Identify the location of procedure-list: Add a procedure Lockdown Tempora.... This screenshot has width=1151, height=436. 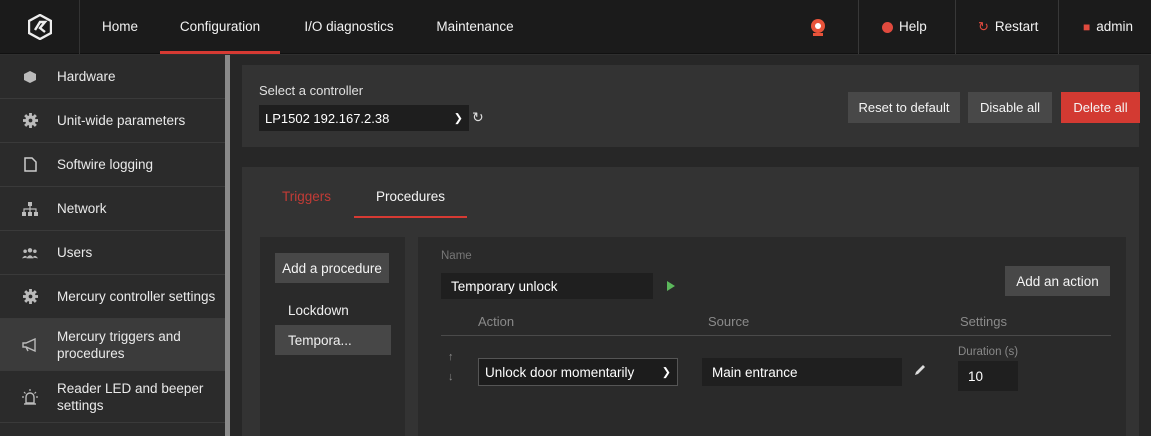
(332, 336).